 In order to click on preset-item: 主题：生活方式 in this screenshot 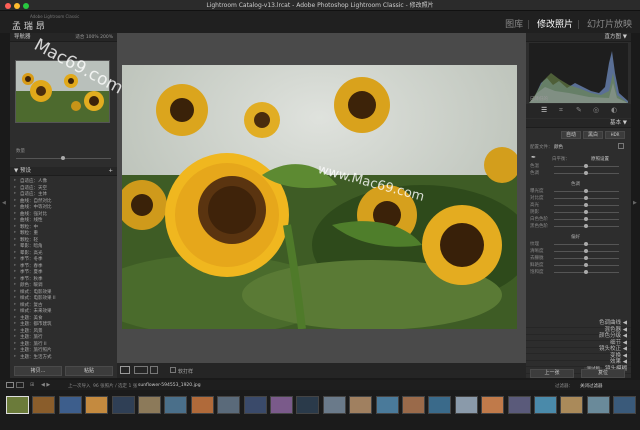, I will do `click(36, 357)`.